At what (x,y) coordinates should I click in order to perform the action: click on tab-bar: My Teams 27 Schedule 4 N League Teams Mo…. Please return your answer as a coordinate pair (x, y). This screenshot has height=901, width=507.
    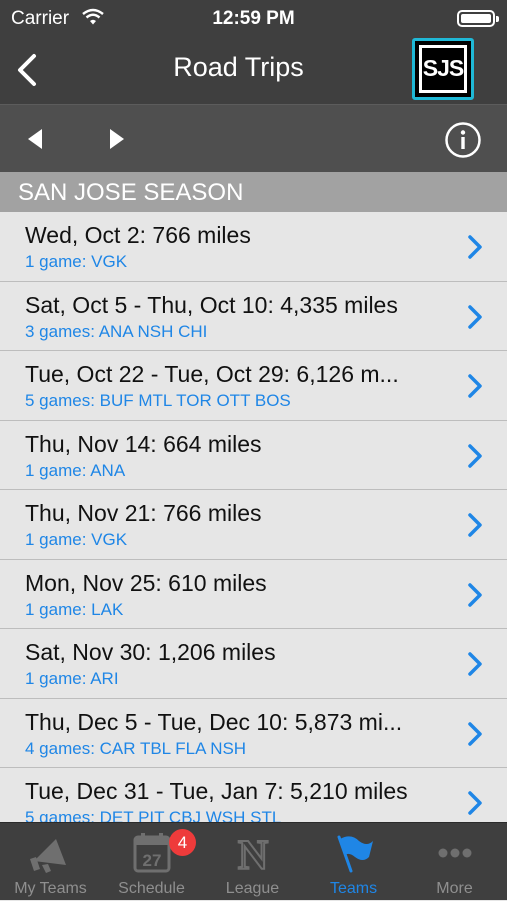
    Looking at the image, I should click on (253, 861).